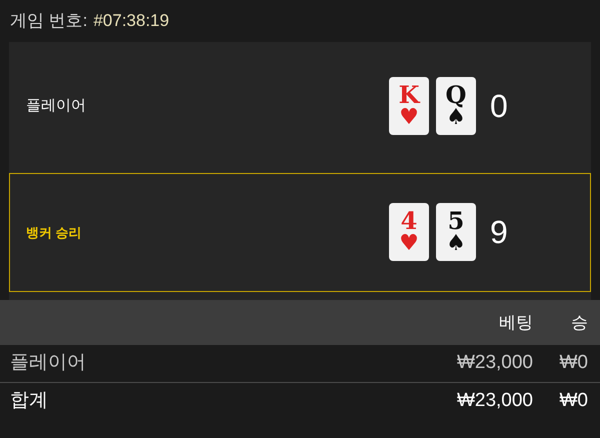 Image resolution: width=600 pixels, height=438 pixels. Describe the element at coordinates (54, 233) in the screenshot. I see `hand-label: 뱅커 승리` at that location.